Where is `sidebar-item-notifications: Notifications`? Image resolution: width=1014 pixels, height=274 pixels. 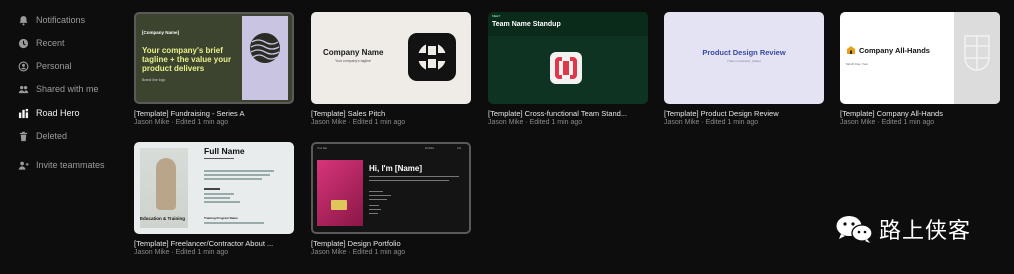 sidebar-item-notifications: Notifications is located at coordinates (51, 20).